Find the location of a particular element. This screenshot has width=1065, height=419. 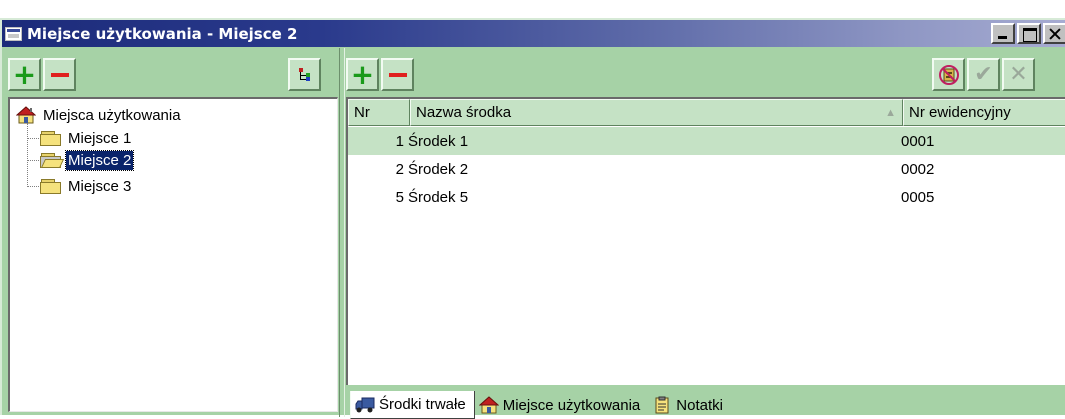

tab-label: Notatki is located at coordinates (699, 405).